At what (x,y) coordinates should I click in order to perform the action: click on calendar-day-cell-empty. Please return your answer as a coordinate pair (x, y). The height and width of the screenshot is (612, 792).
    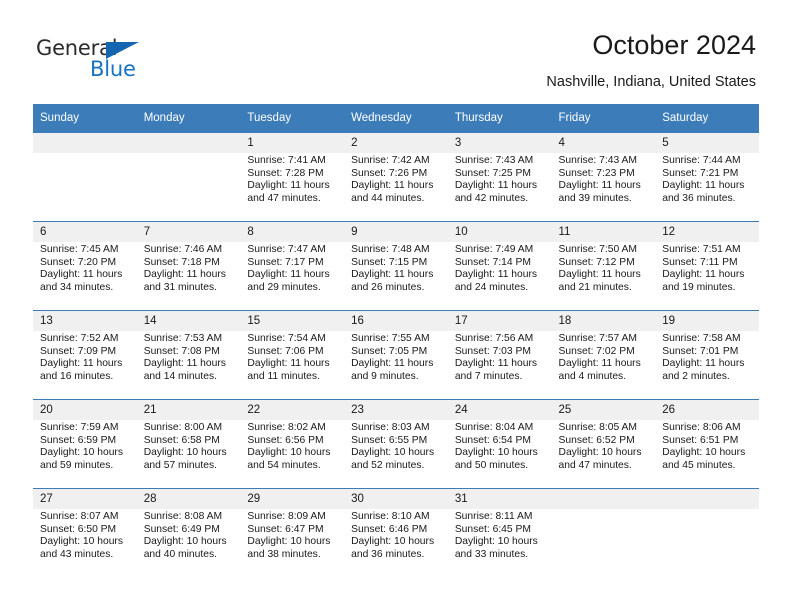
    Looking at the image, I should click on (188, 177).